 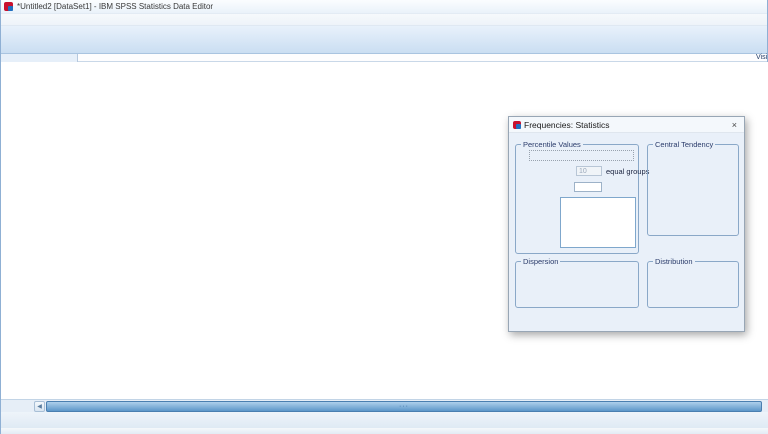 I want to click on dialog-icon, so click(x=517, y=124).